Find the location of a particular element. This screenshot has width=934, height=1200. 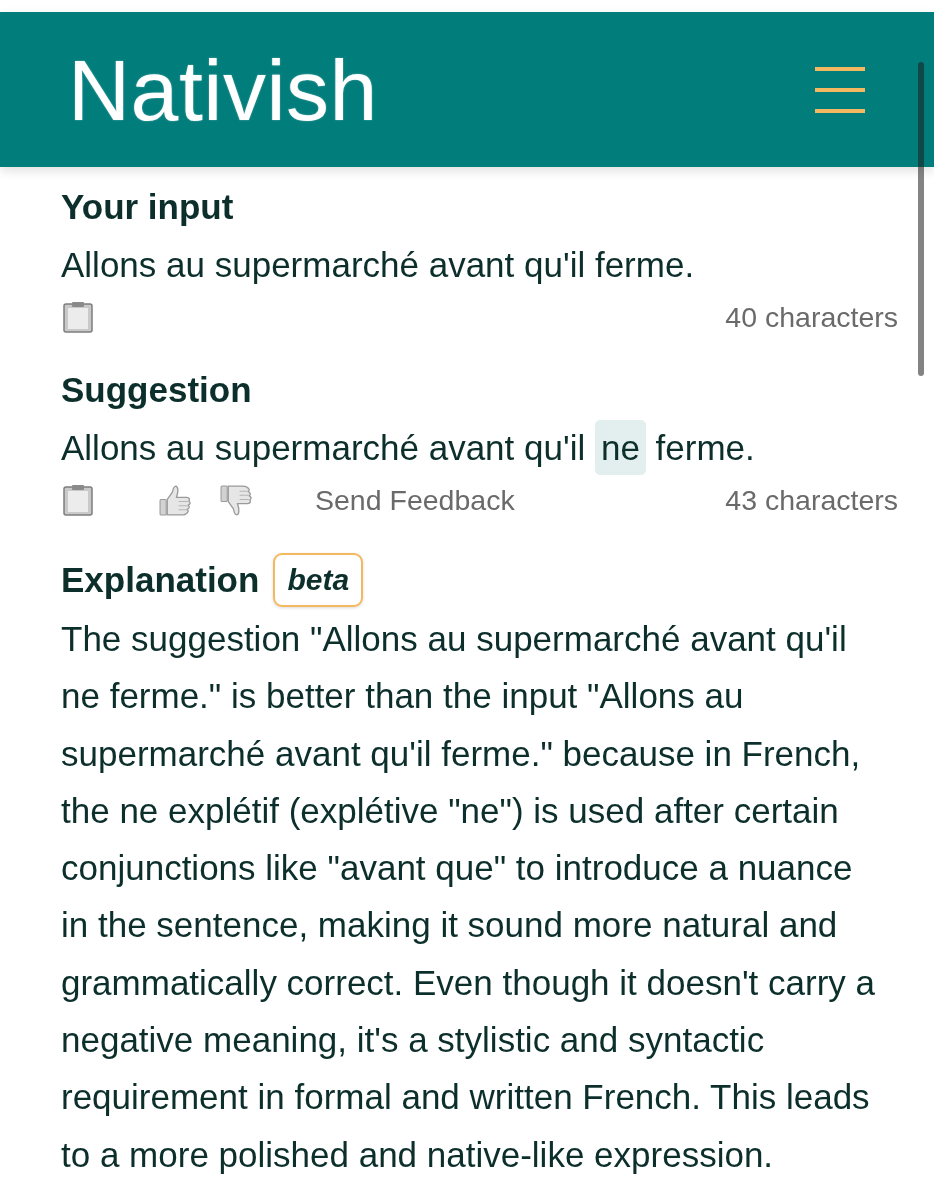

suggestion-text: Allons au supermarché avant qu'il ne ferme. is located at coordinates (479, 448).